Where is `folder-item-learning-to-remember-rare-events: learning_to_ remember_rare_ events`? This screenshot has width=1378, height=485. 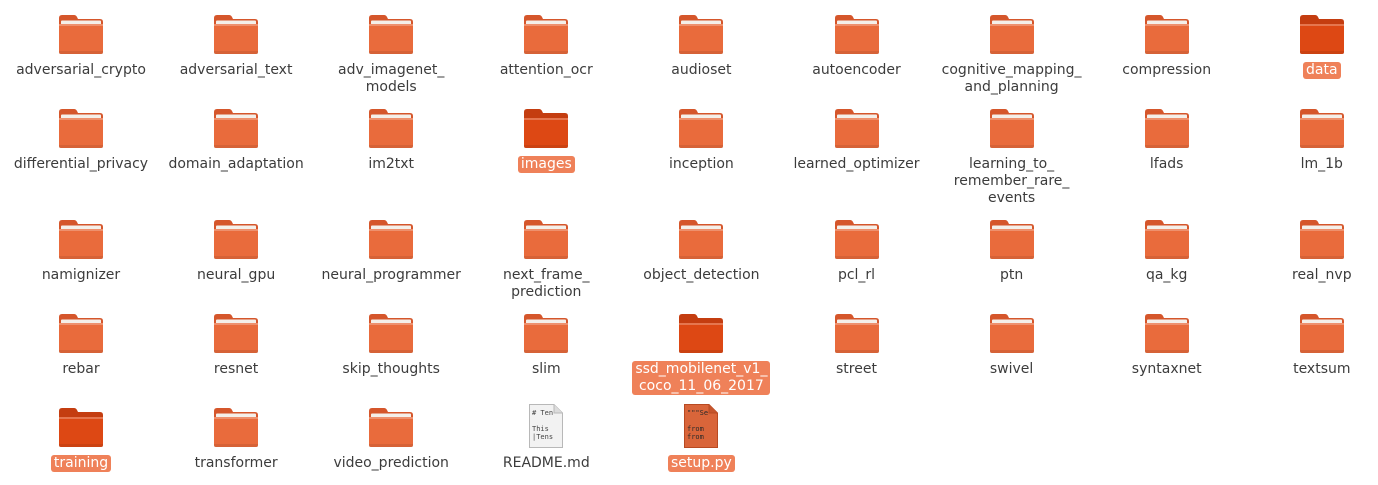
folder-item-learning-to-remember-rare-events: learning_to_ remember_rare_ events is located at coordinates (1012, 156).